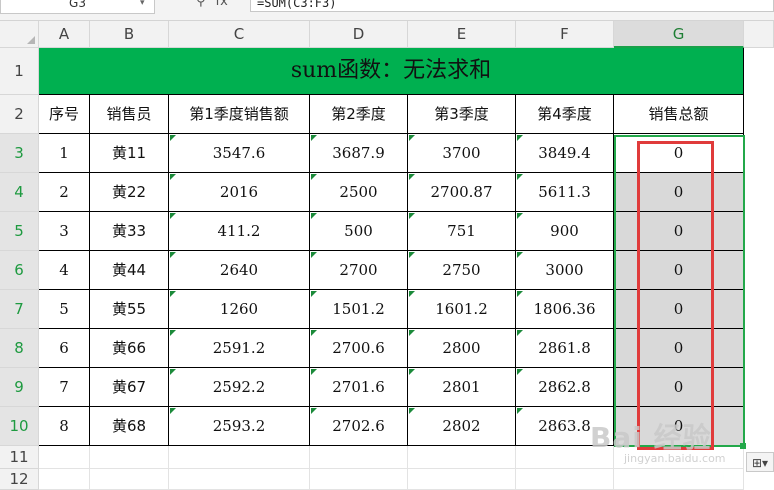  I want to click on row-header-1: 1, so click(19, 71).